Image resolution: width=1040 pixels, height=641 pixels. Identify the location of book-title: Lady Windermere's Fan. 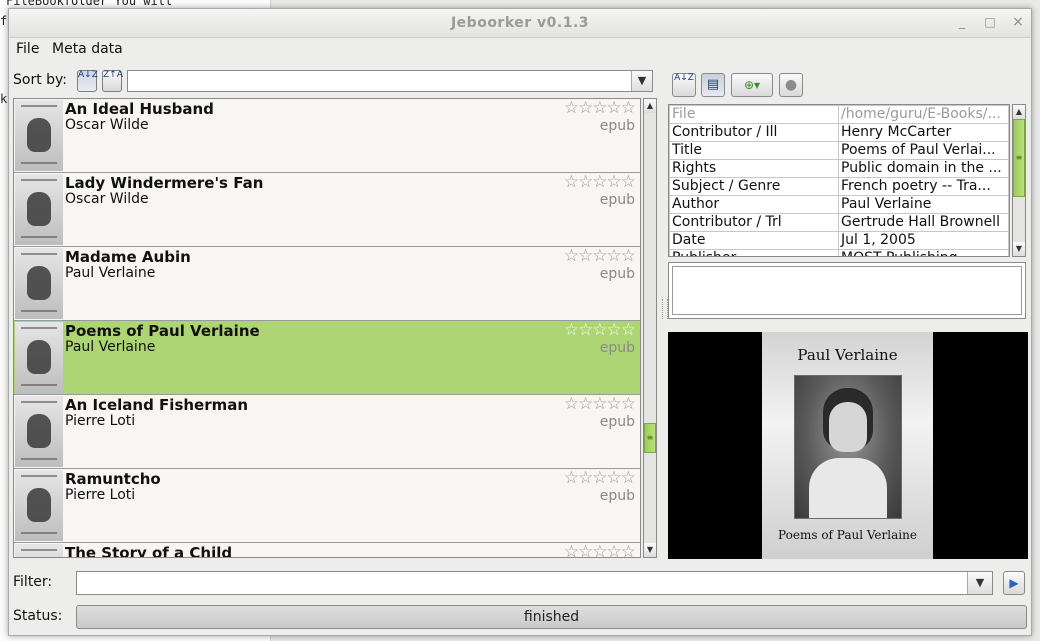
(164, 183).